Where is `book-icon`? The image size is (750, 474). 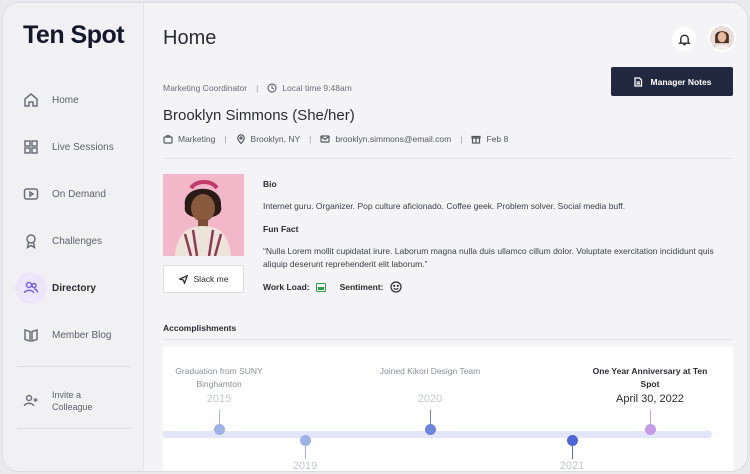
book-icon is located at coordinates (31, 335).